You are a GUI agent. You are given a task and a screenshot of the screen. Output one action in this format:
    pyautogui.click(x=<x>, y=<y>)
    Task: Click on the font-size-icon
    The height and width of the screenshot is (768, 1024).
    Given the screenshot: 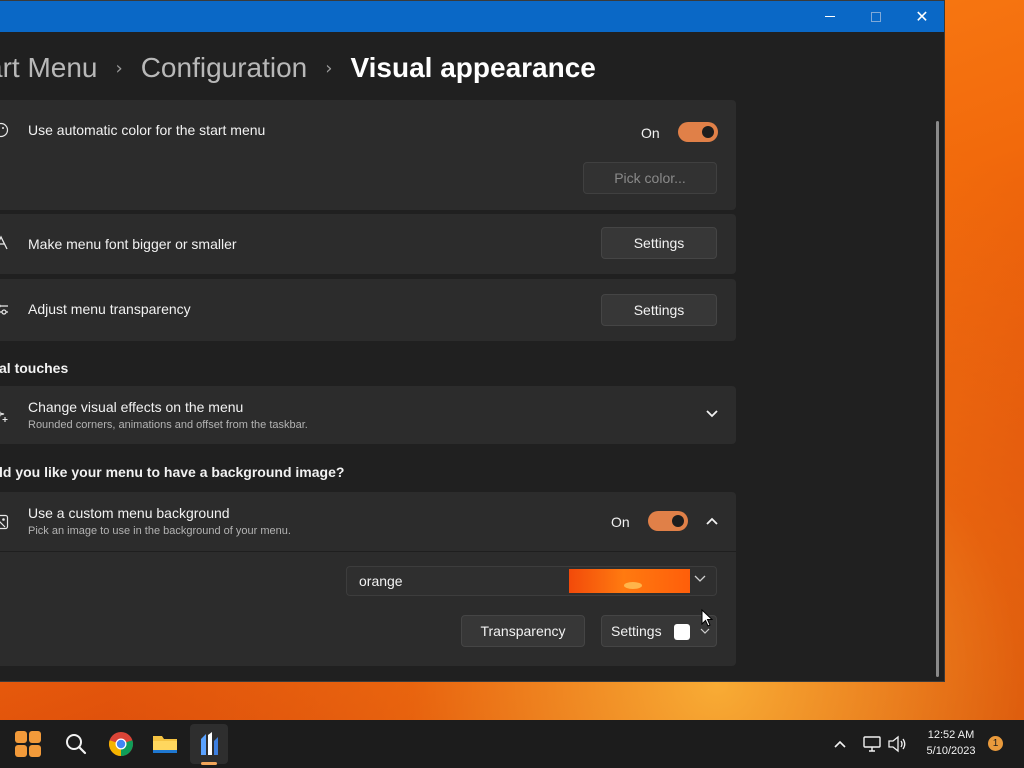 What is the action you would take?
    pyautogui.click(x=4, y=243)
    